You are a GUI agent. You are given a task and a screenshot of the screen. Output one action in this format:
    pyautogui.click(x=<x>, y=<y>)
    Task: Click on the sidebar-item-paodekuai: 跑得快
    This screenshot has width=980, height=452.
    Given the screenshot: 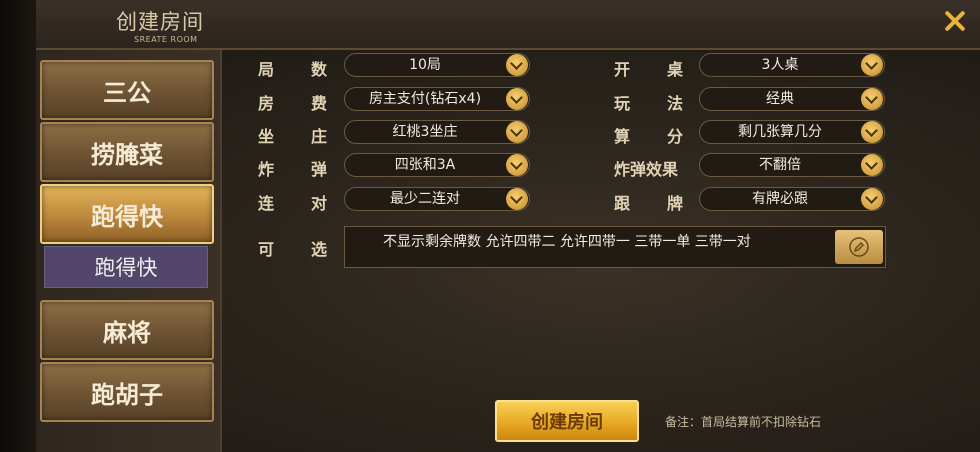 What is the action you would take?
    pyautogui.click(x=127, y=214)
    